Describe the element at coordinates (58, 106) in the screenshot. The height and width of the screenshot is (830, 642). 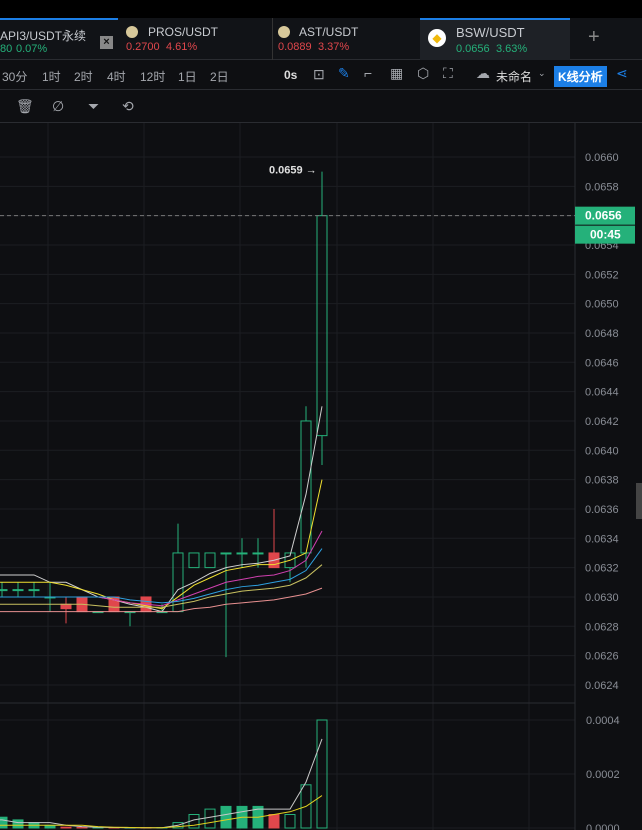
I see `magnet-icon: ∅` at that location.